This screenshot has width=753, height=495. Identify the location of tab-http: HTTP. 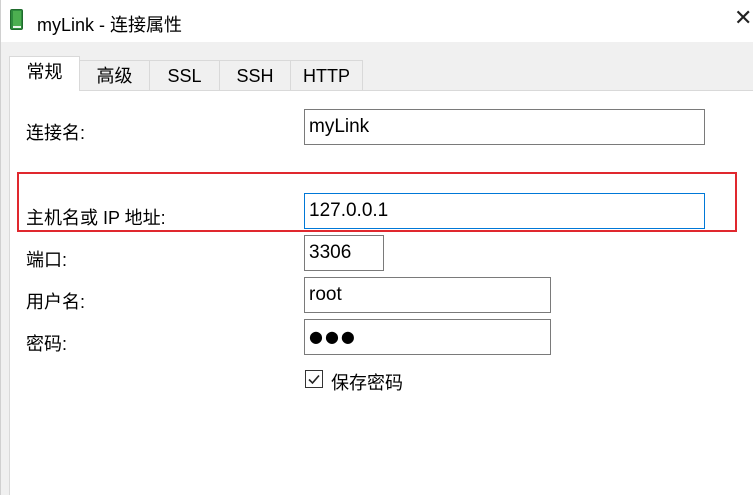
(326, 75).